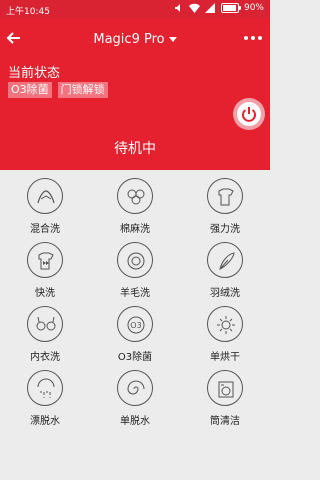  I want to click on mixed-wash-icon, so click(46, 197).